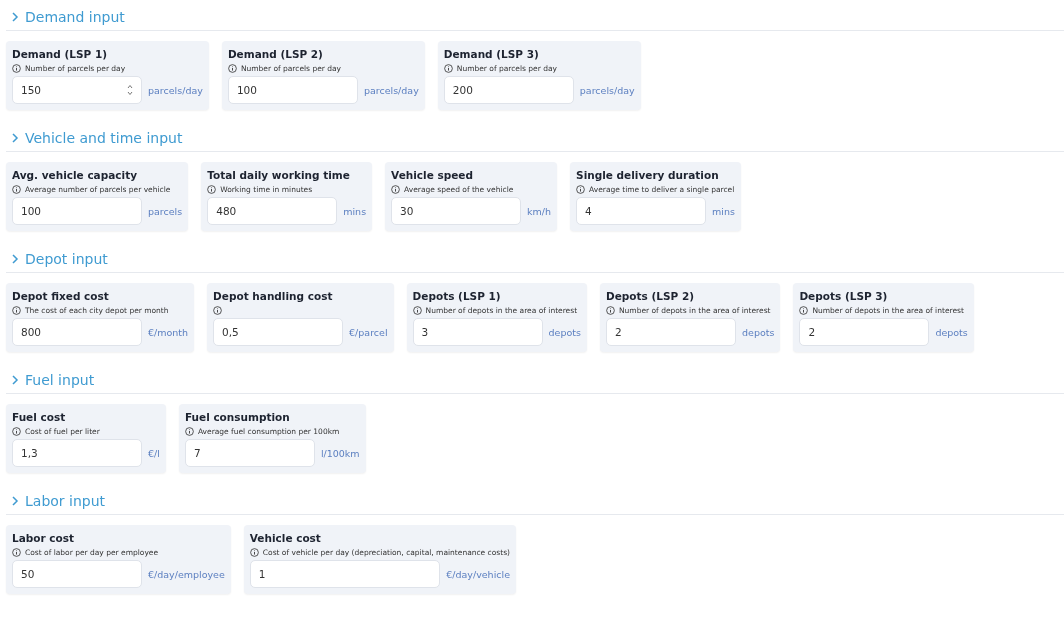 Image resolution: width=1064 pixels, height=622 pixels. I want to click on field-label: Demand (LSP 2), so click(275, 54).